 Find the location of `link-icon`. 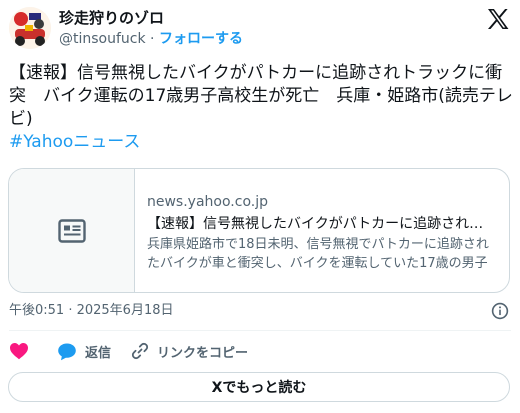

link-icon is located at coordinates (140, 351).